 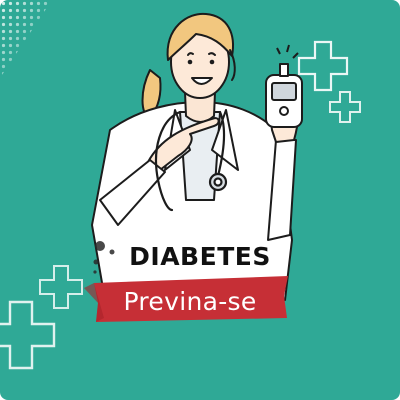 I want to click on halftone-dots-decoration, so click(x=26, y=39).